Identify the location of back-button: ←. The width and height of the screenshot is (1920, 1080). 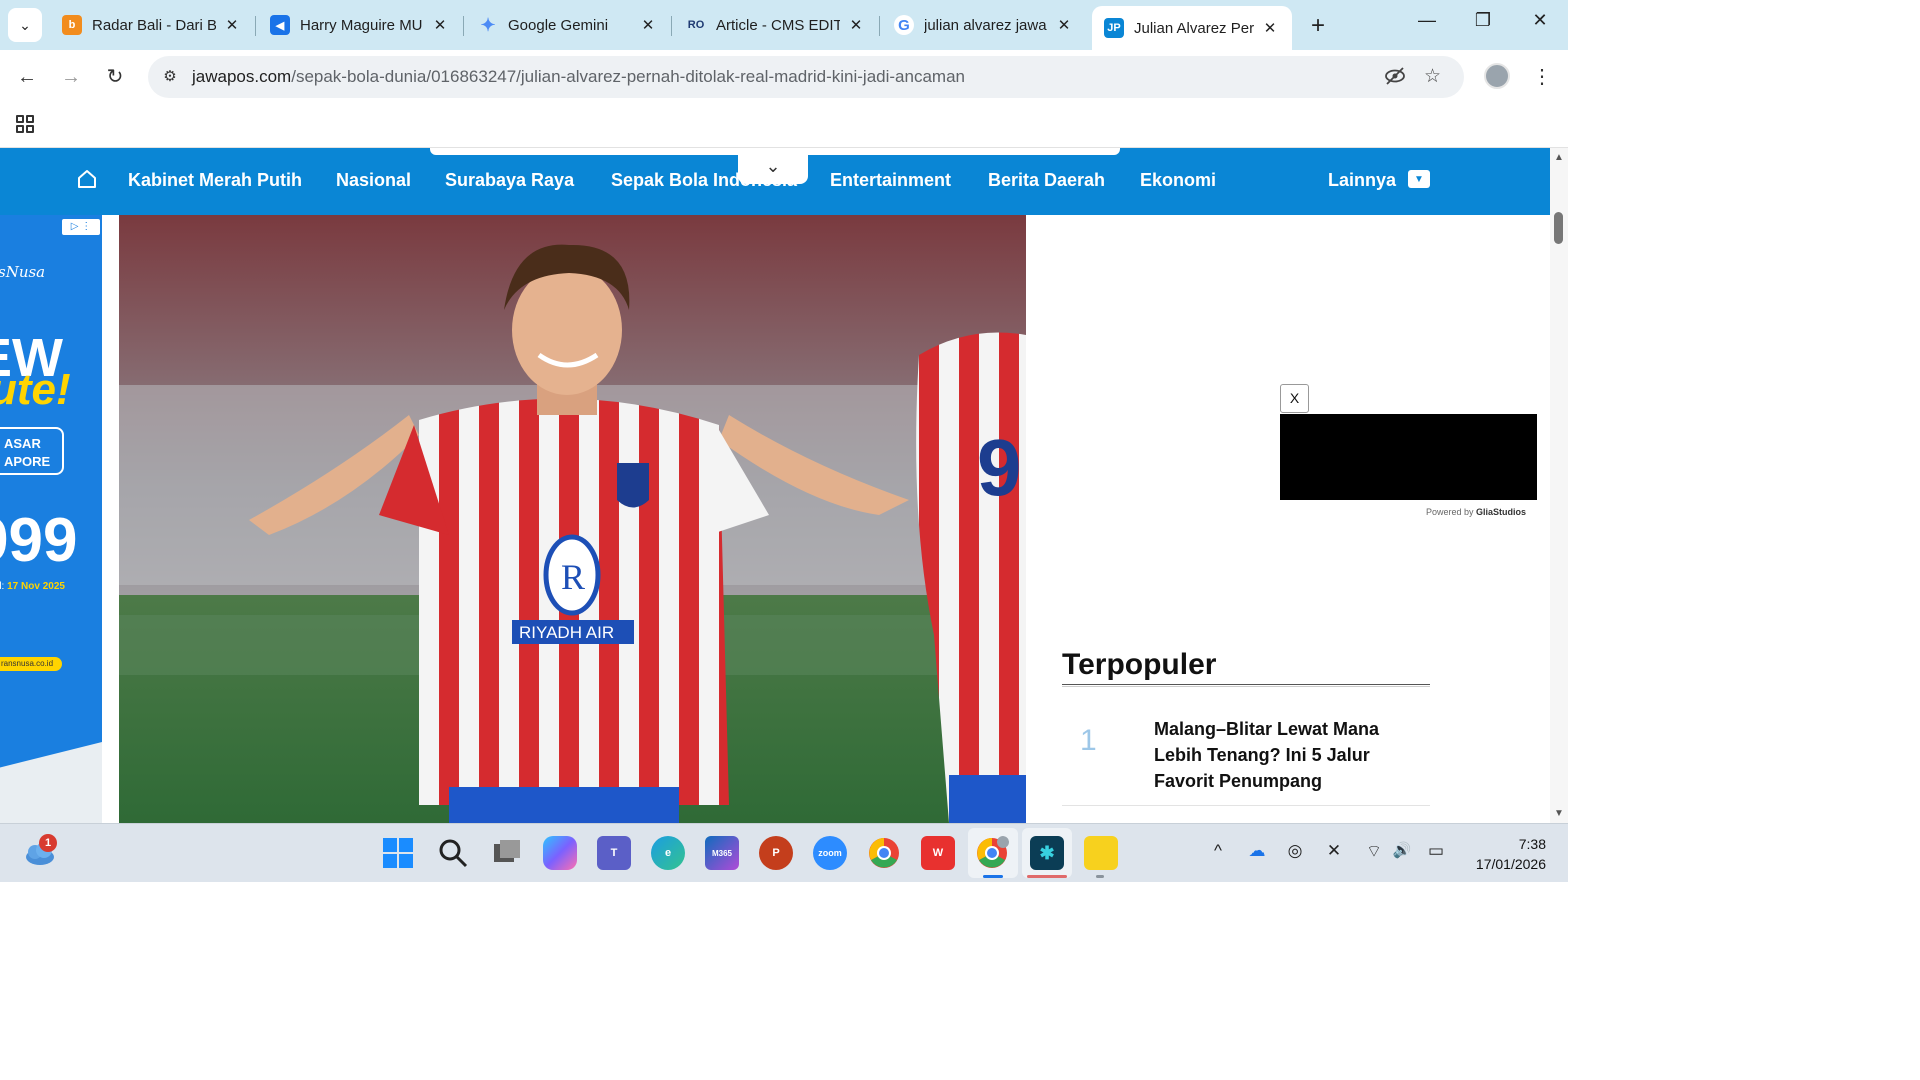
(27, 77).